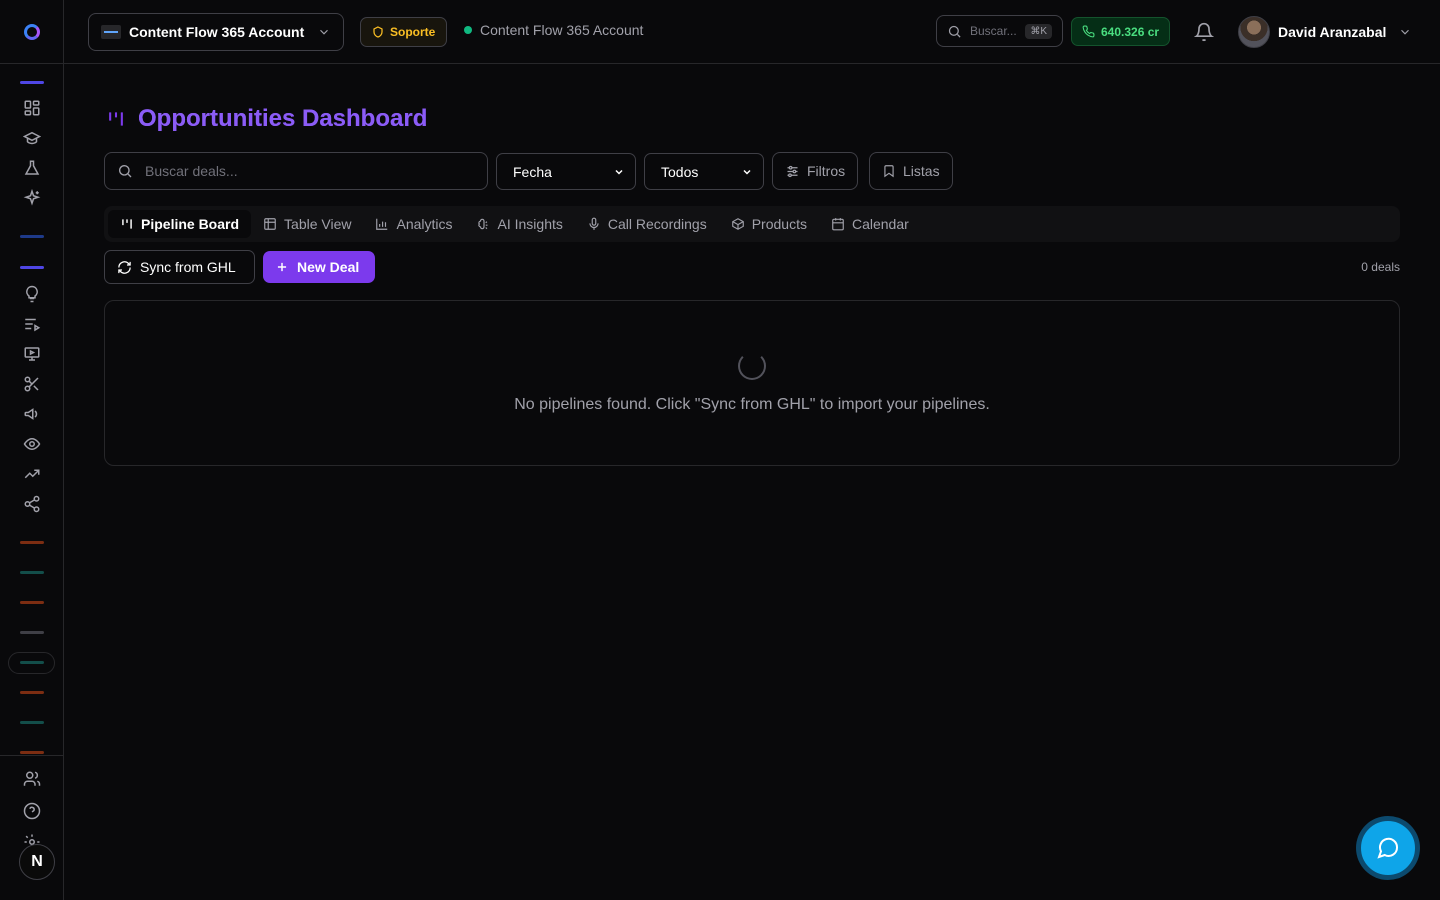 The image size is (1440, 900). What do you see at coordinates (566, 171) in the screenshot?
I see `date-select: Fecha` at bounding box center [566, 171].